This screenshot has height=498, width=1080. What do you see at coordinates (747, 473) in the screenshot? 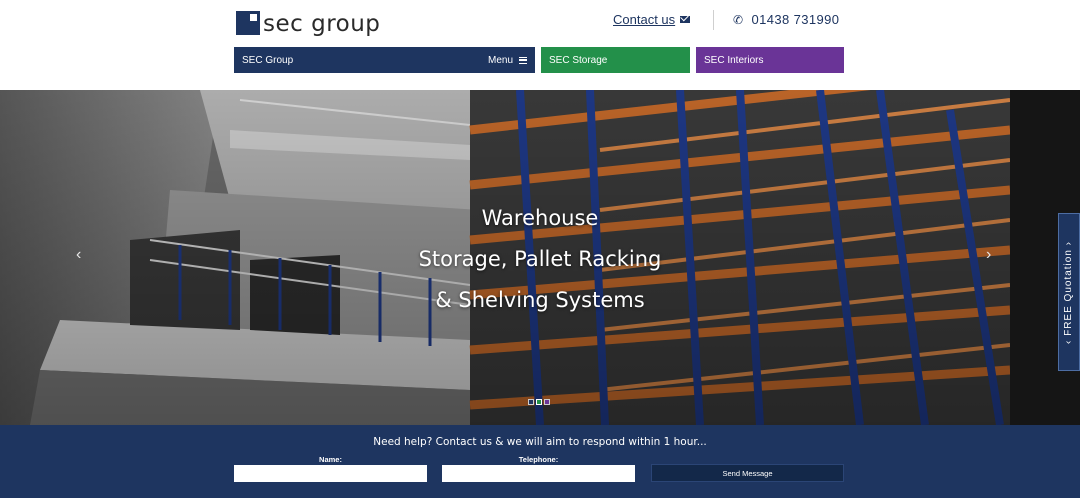
I see `send-message-button: Send Message` at bounding box center [747, 473].